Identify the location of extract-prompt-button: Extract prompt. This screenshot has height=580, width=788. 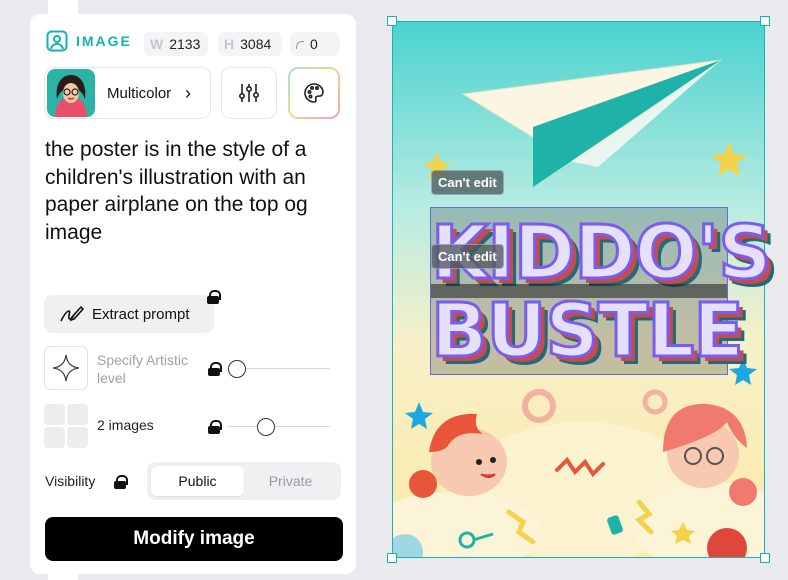
(129, 314).